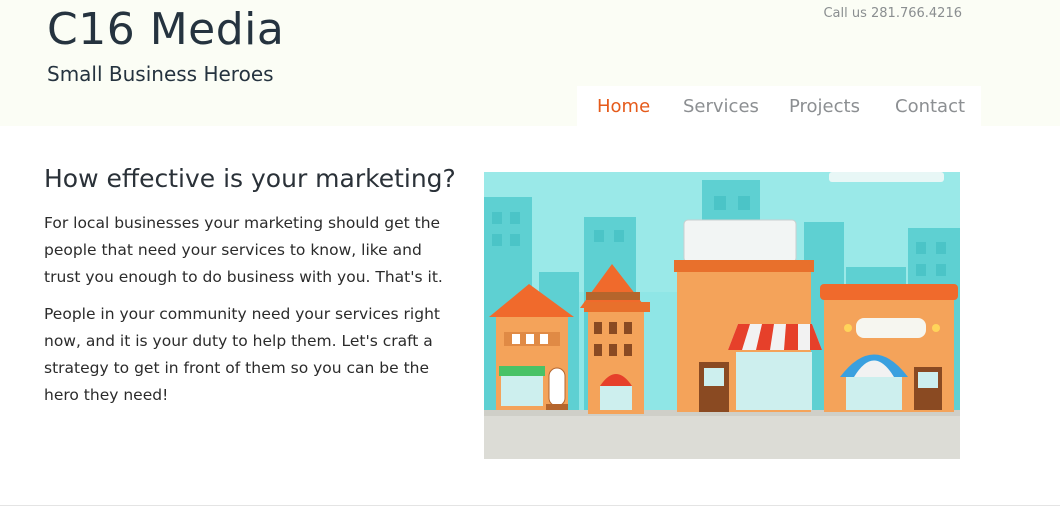  What do you see at coordinates (160, 74) in the screenshot?
I see `site-tagline: Small Business Heroes` at bounding box center [160, 74].